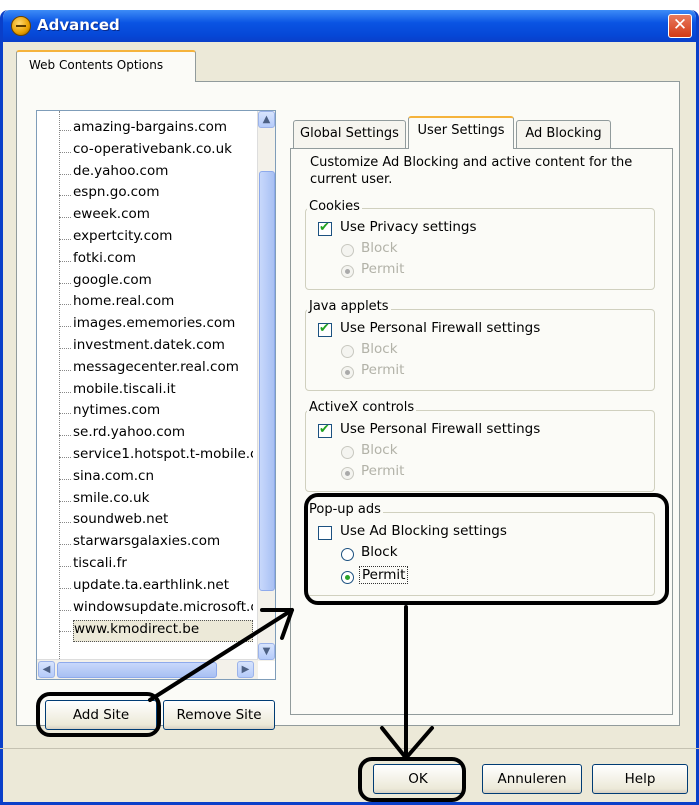 The width and height of the screenshot is (699, 805). What do you see at coordinates (163, 283) in the screenshot?
I see `site-list-item: google.com` at bounding box center [163, 283].